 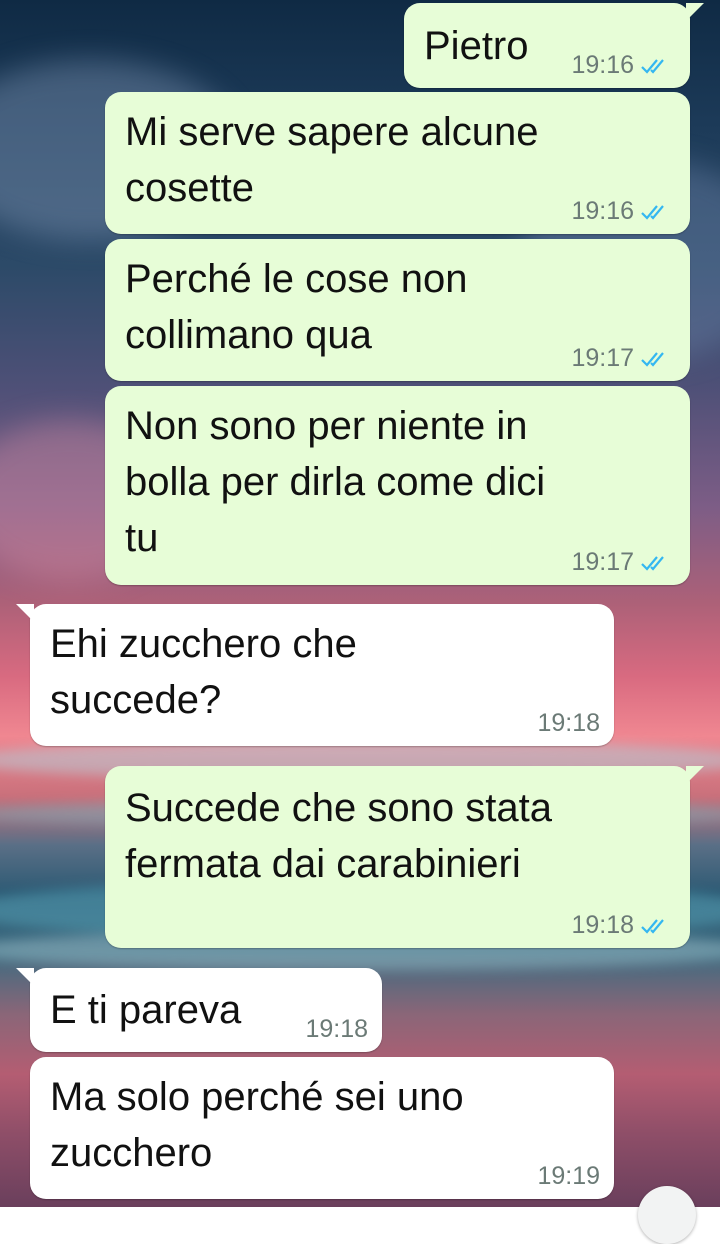 What do you see at coordinates (476, 46) in the screenshot?
I see `message-text: Pietro` at bounding box center [476, 46].